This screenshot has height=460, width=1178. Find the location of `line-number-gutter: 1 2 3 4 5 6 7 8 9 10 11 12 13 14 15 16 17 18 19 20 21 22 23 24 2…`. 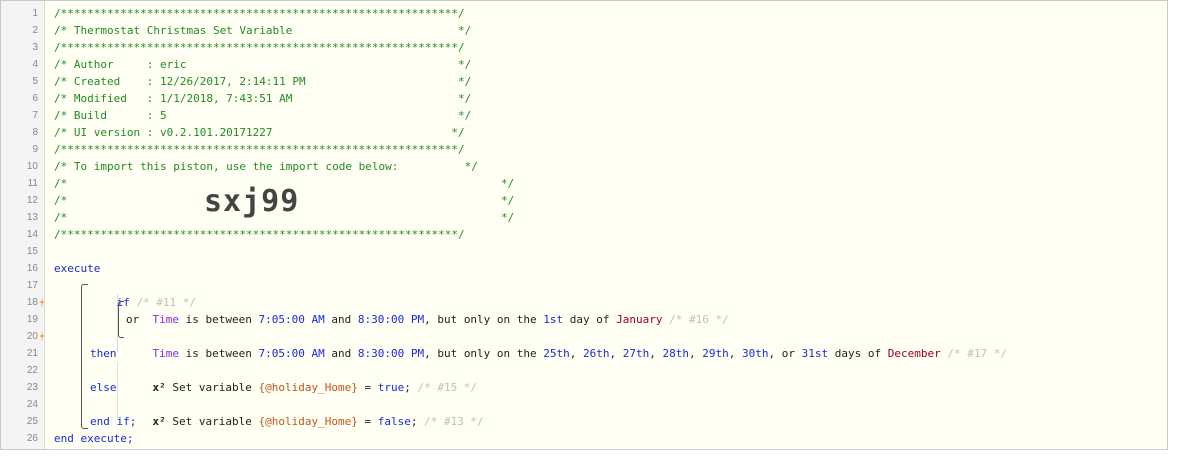

line-number-gutter: 1 2 3 4 5 6 7 8 9 10 11 12 13 14 15 16 17 18 19 20 21 22 23 24 2… is located at coordinates (23, 225).